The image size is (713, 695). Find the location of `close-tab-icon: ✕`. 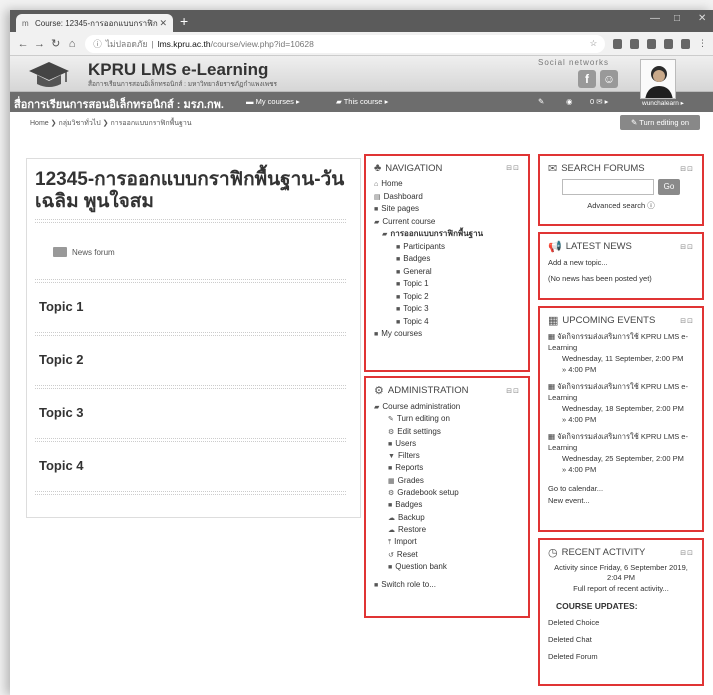

close-tab-icon: ✕ is located at coordinates (163, 23).